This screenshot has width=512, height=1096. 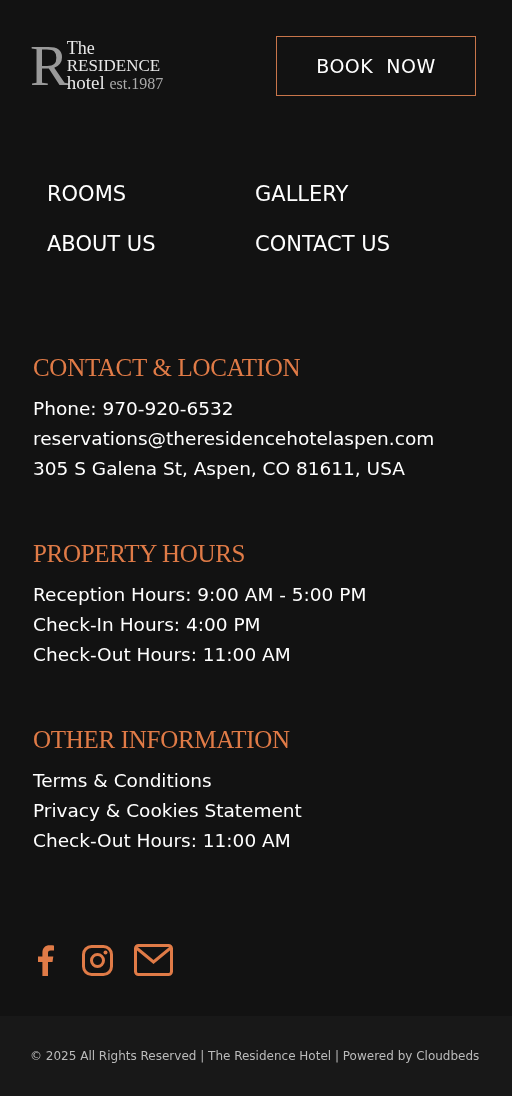 I want to click on info-text: Check-In Hours: 4:00 PM, so click(x=147, y=625).